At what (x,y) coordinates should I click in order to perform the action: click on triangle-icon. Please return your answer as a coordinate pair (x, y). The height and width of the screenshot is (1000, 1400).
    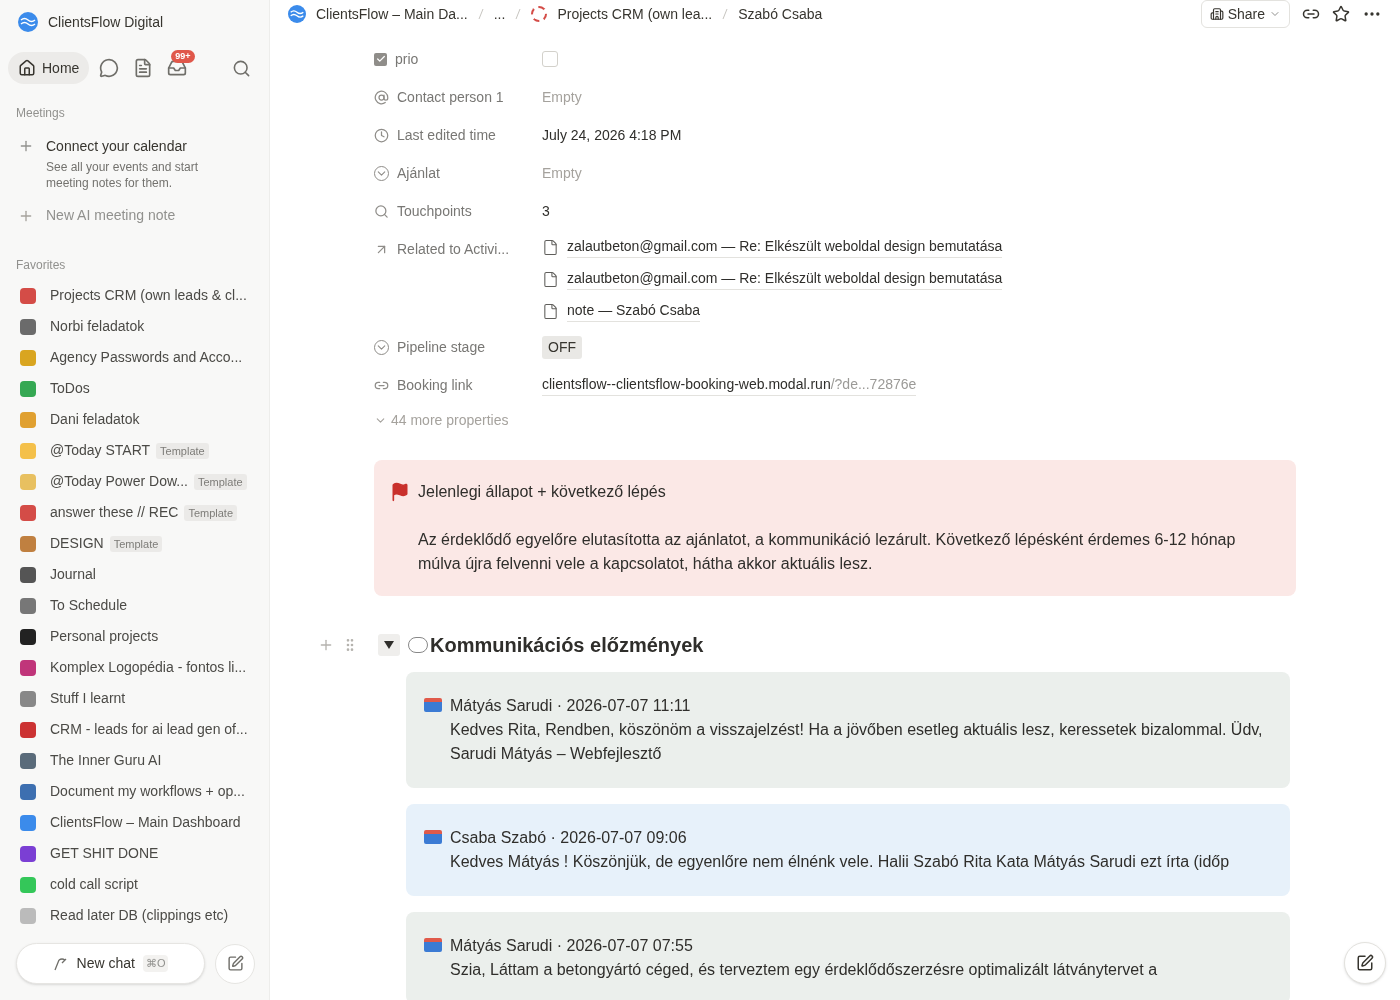
    Looking at the image, I should click on (389, 645).